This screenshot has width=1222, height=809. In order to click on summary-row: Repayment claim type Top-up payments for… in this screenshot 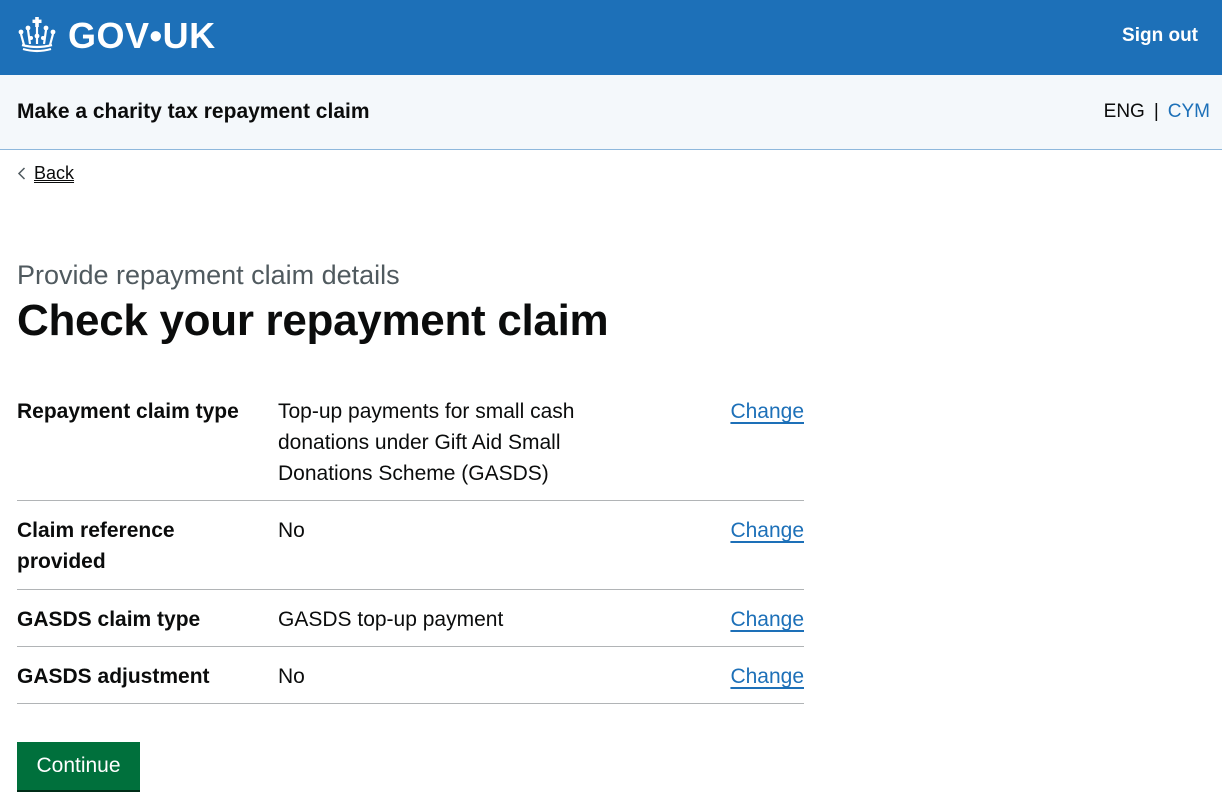, I will do `click(410, 445)`.